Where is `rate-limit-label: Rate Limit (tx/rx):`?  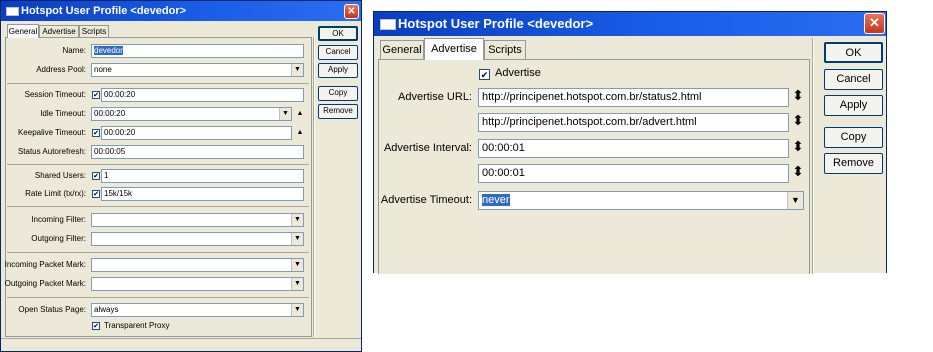 rate-limit-label: Rate Limit (tx/rx): is located at coordinates (55, 193).